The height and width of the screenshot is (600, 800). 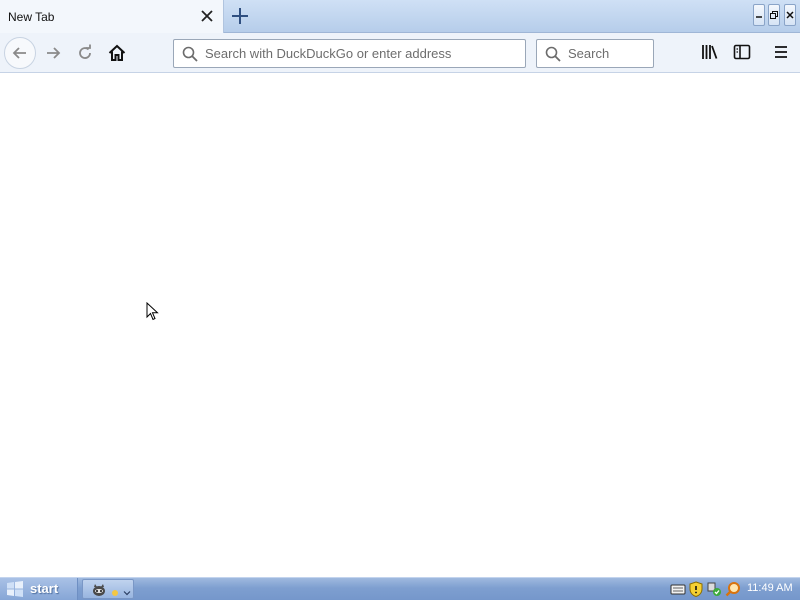 I want to click on sidebar-button, so click(x=742, y=52).